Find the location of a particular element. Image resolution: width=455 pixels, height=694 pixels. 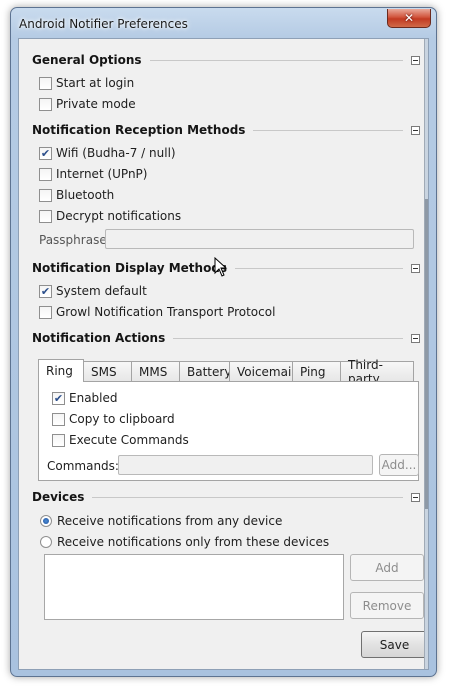

decrypt-notifications-checkbox: Decrypt notifications is located at coordinates (110, 216).